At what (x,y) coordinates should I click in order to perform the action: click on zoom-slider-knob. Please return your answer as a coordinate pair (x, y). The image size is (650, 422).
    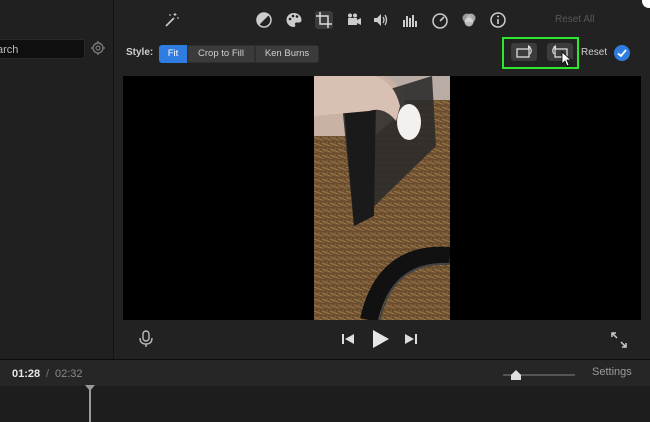
    Looking at the image, I should click on (516, 374).